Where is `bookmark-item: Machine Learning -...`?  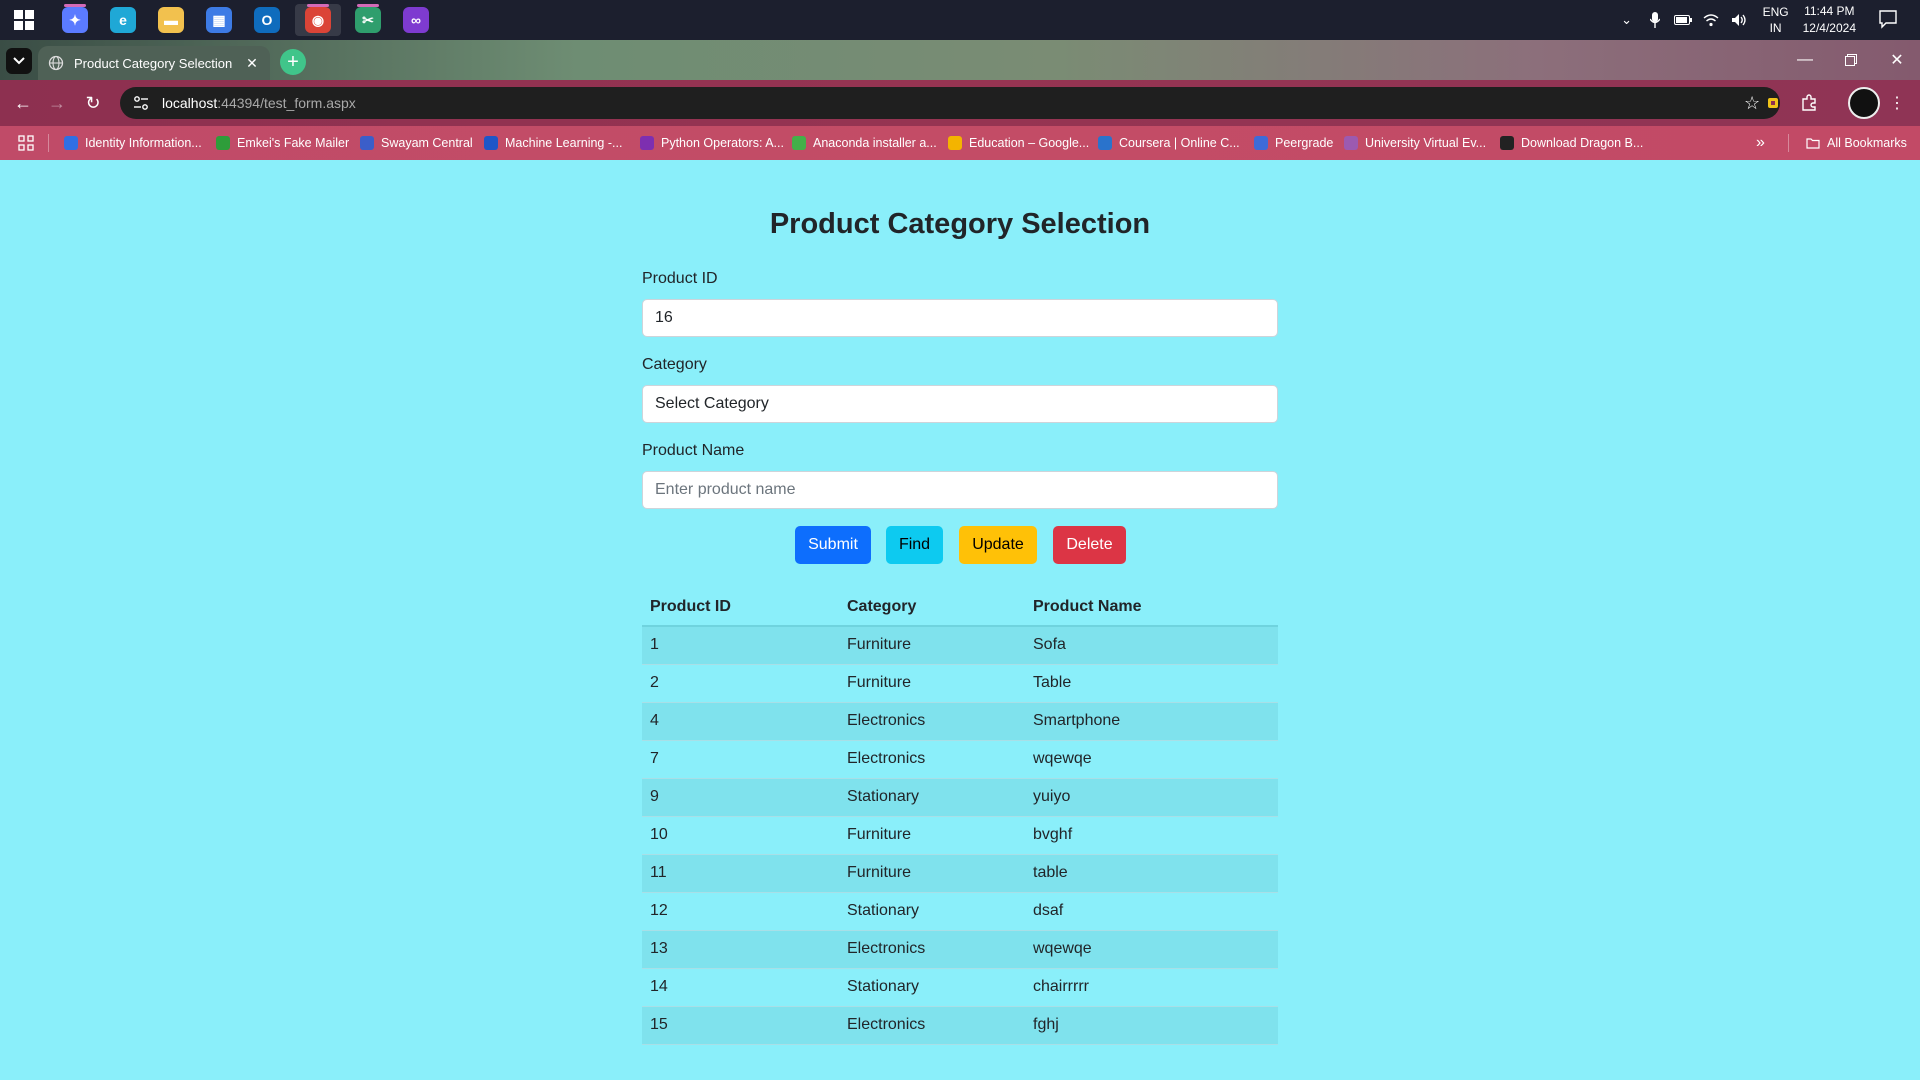
bookmark-item: Machine Learning -... is located at coordinates (553, 143).